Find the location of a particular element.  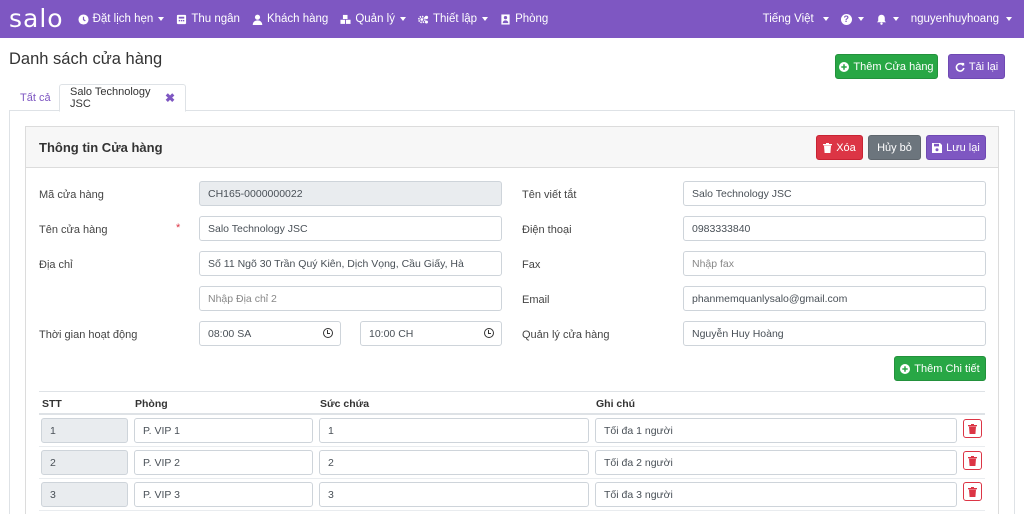

cogs-icon is located at coordinates (423, 19).